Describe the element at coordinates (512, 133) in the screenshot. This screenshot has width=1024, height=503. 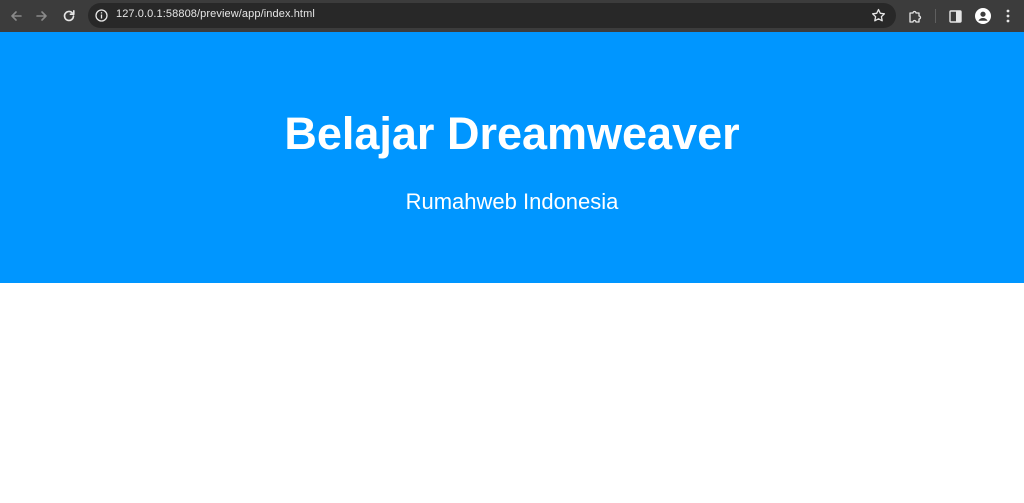
I see `page-title: Belajar Dreamweaver` at that location.